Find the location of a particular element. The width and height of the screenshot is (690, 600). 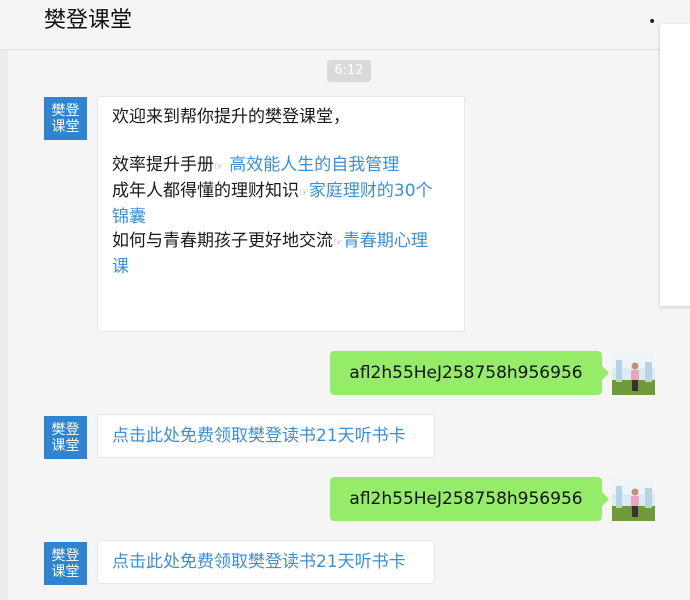

efficiency-row: 效率提升手册☞ 高效能人生的自我管理 is located at coordinates (282, 166).